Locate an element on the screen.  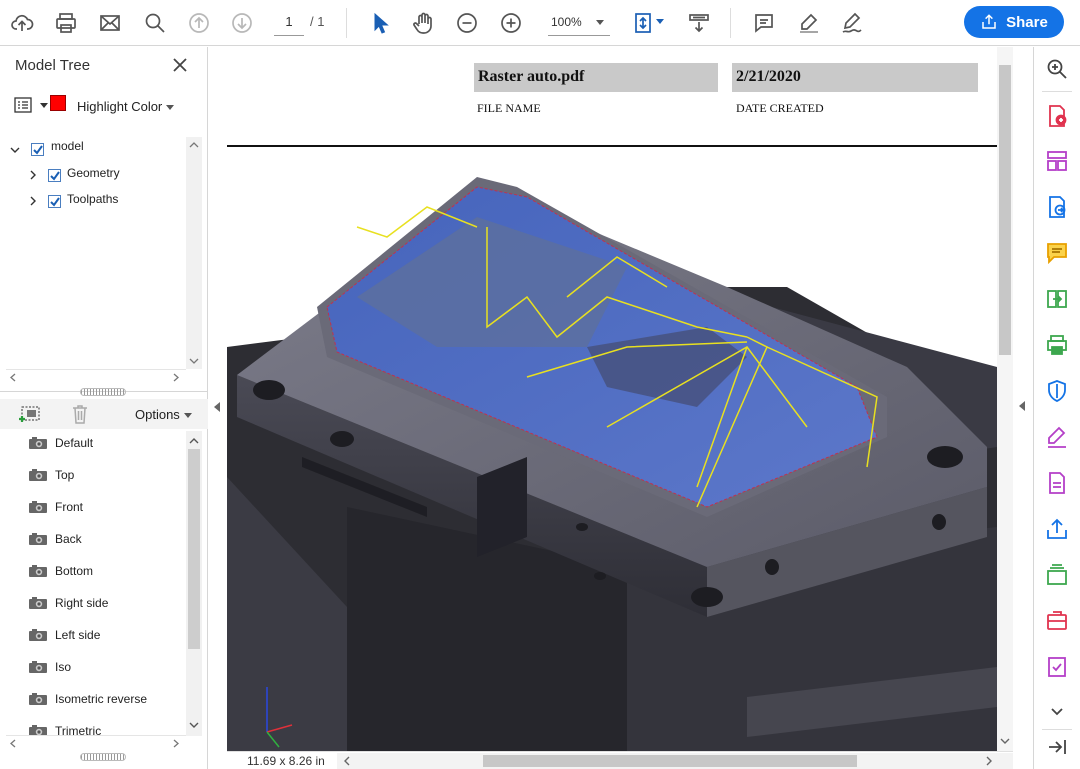
hand-icon is located at coordinates (423, 23).